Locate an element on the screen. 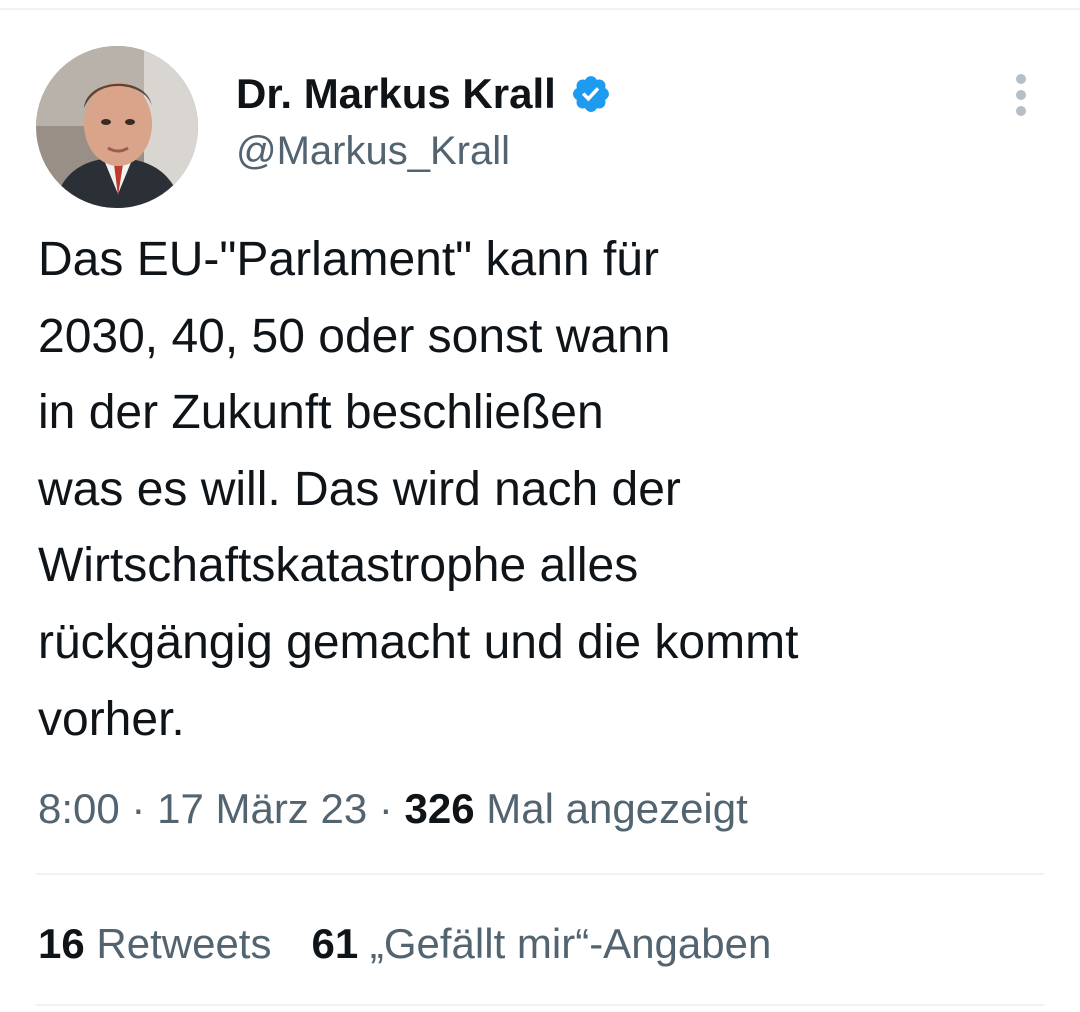  author-display-name: Dr. Markus Krall is located at coordinates (424, 94).